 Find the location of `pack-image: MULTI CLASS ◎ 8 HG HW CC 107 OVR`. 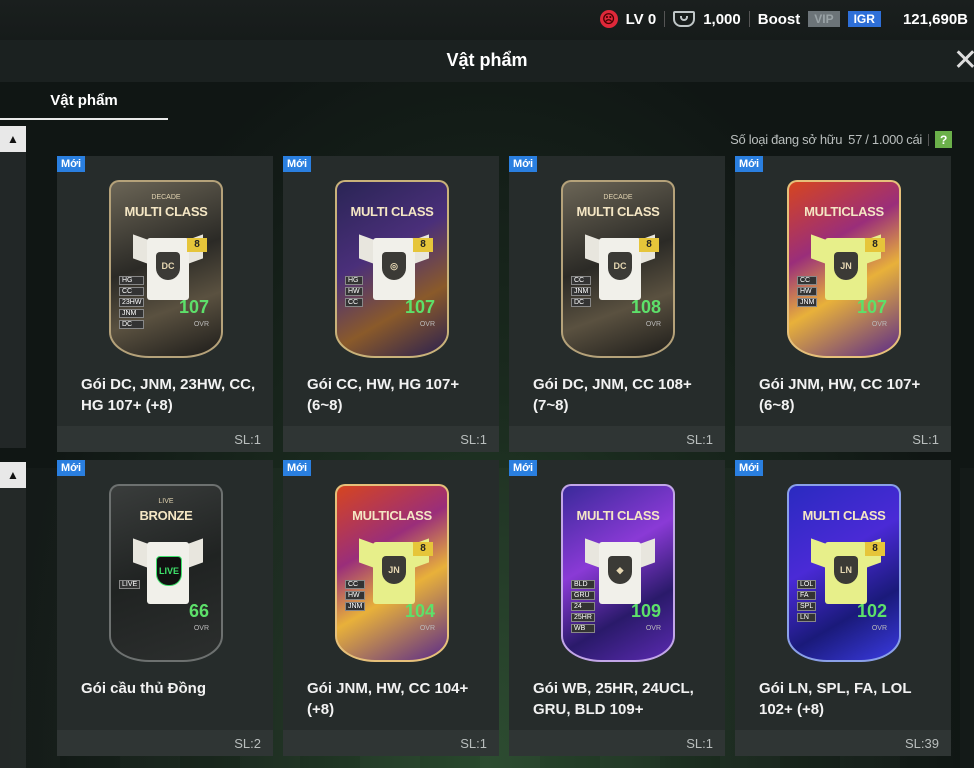

pack-image: MULTI CLASS ◎ 8 HG HW CC 107 OVR is located at coordinates (392, 269).